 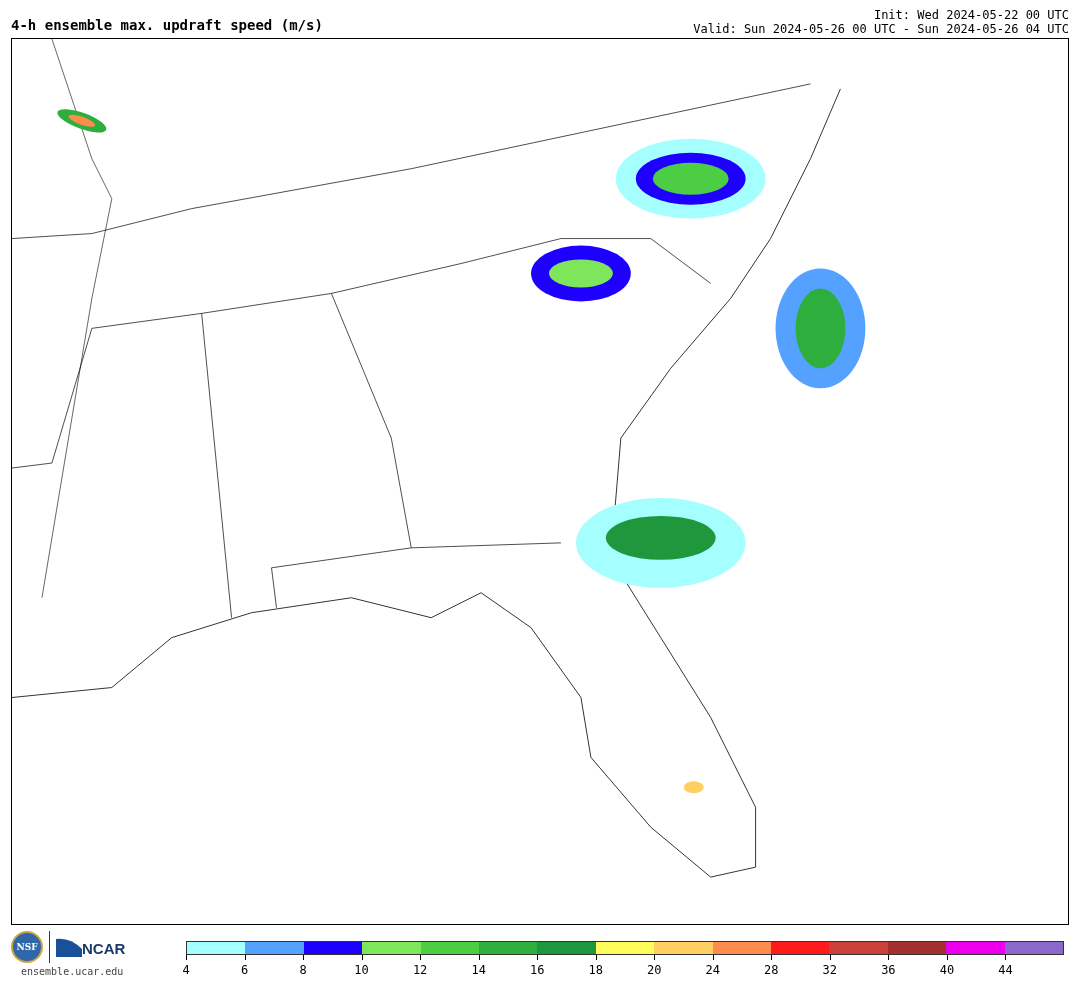 I want to click on site-url: ensemble.ucar.edu, so click(x=72, y=971).